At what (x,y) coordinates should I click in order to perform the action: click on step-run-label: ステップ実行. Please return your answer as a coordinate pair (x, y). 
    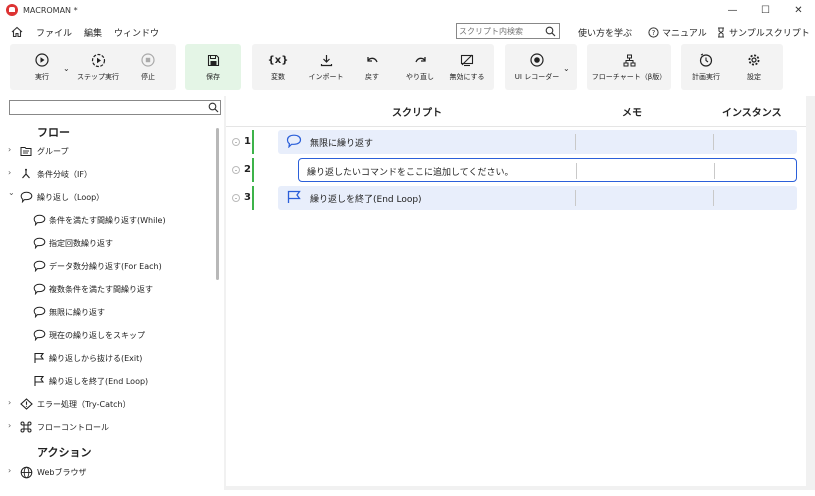
    Looking at the image, I should click on (98, 77).